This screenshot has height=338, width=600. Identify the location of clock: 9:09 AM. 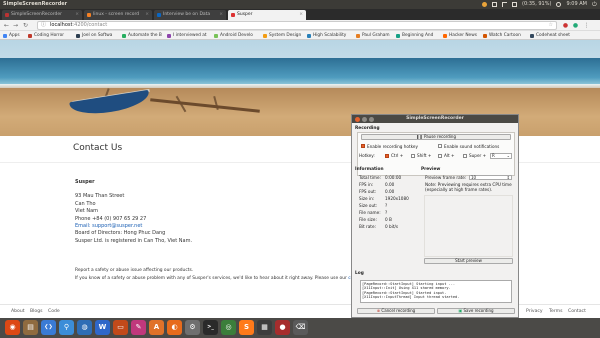
(576, 4).